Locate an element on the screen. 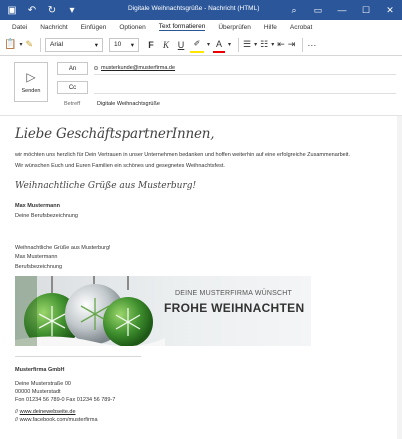 The height and width of the screenshot is (439, 402). highlight-dropdown-icon: ▾ is located at coordinates (208, 45).